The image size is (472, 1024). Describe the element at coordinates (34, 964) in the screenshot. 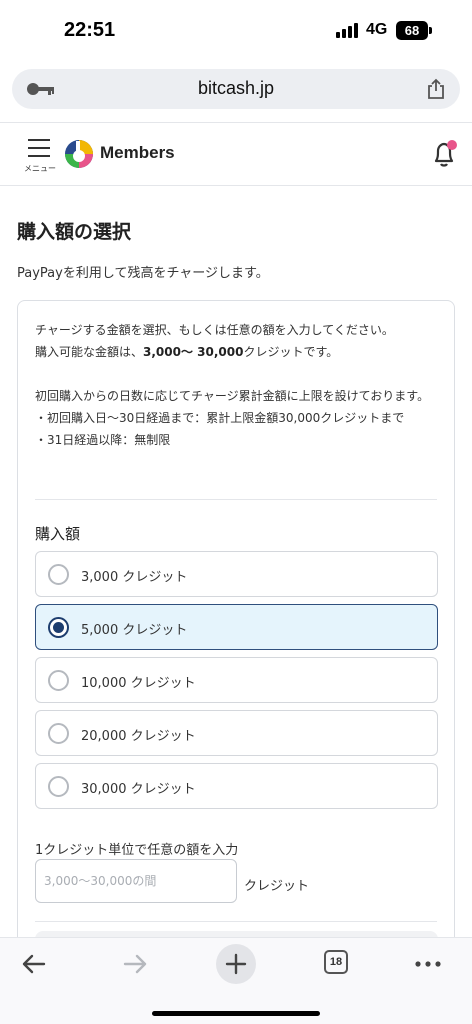

I see `back-arrow-icon` at that location.